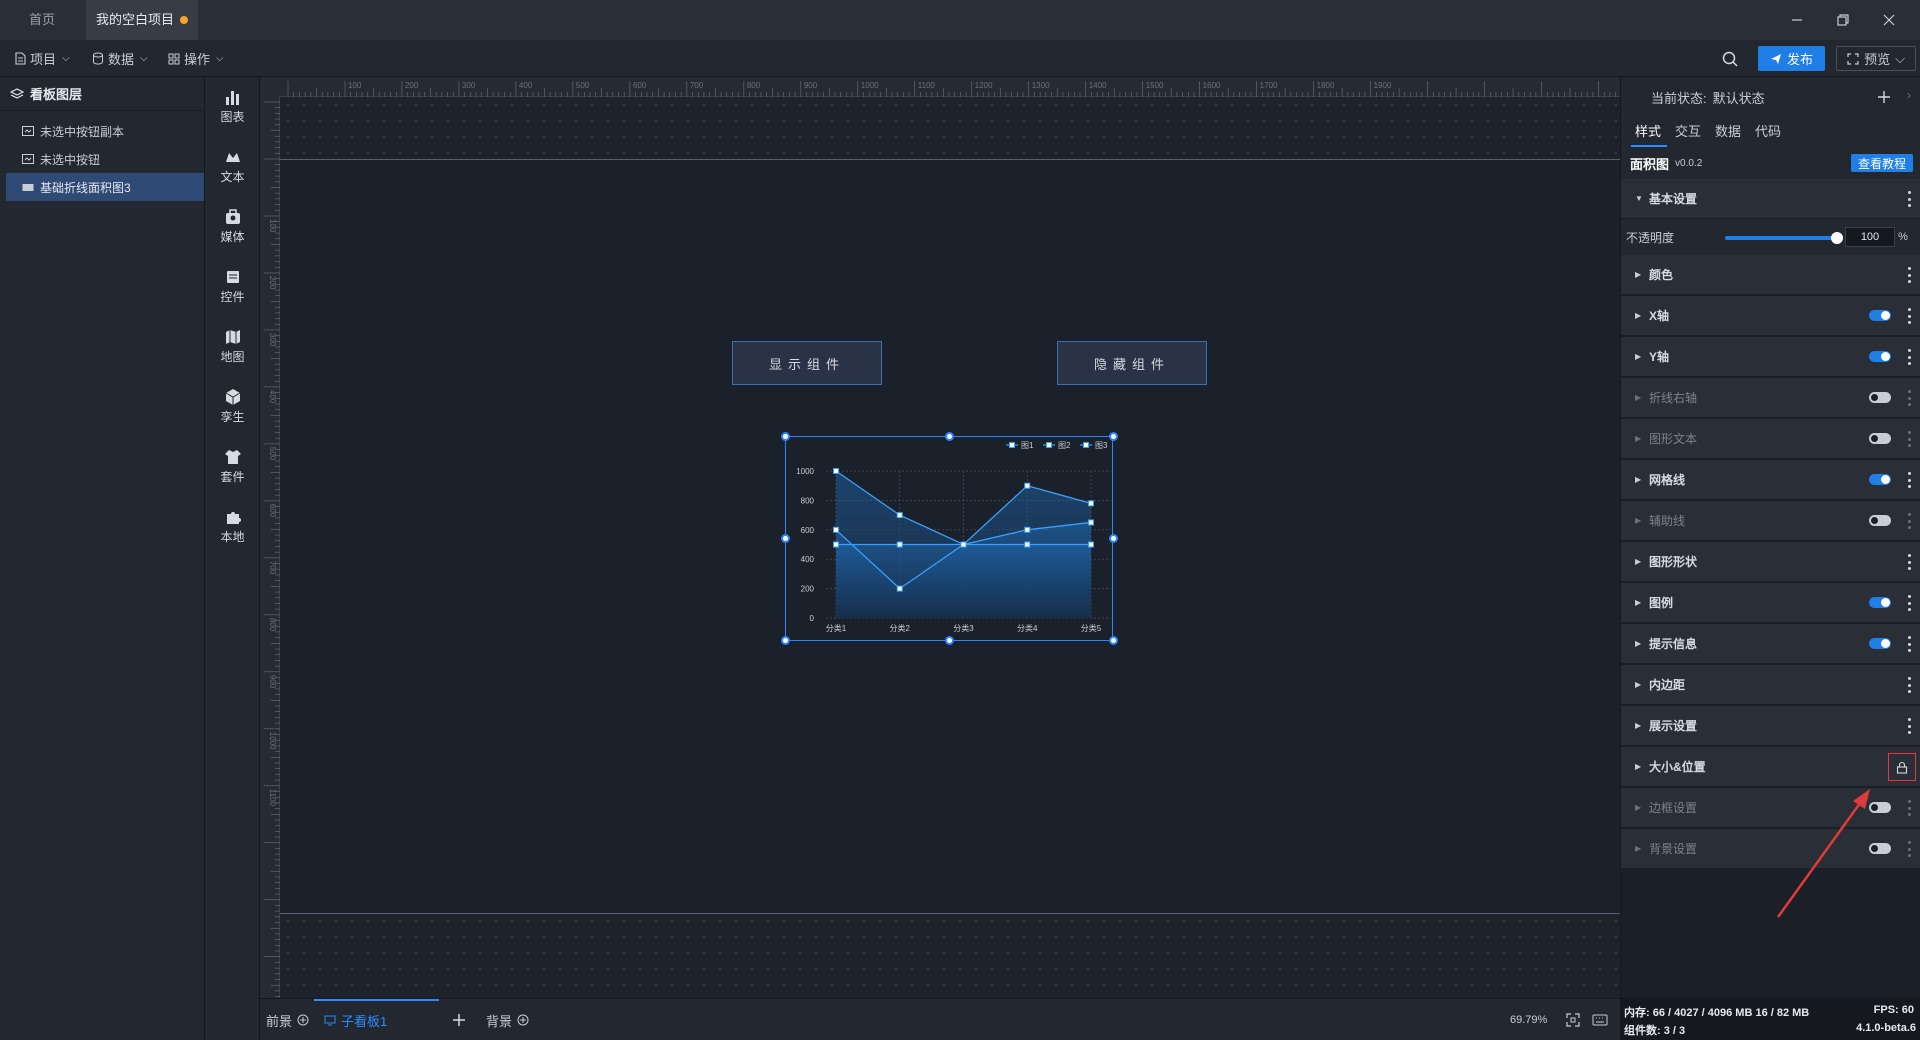 Image resolution: width=1920 pixels, height=1040 pixels. I want to click on state-value: 默认状态, so click(1739, 97).